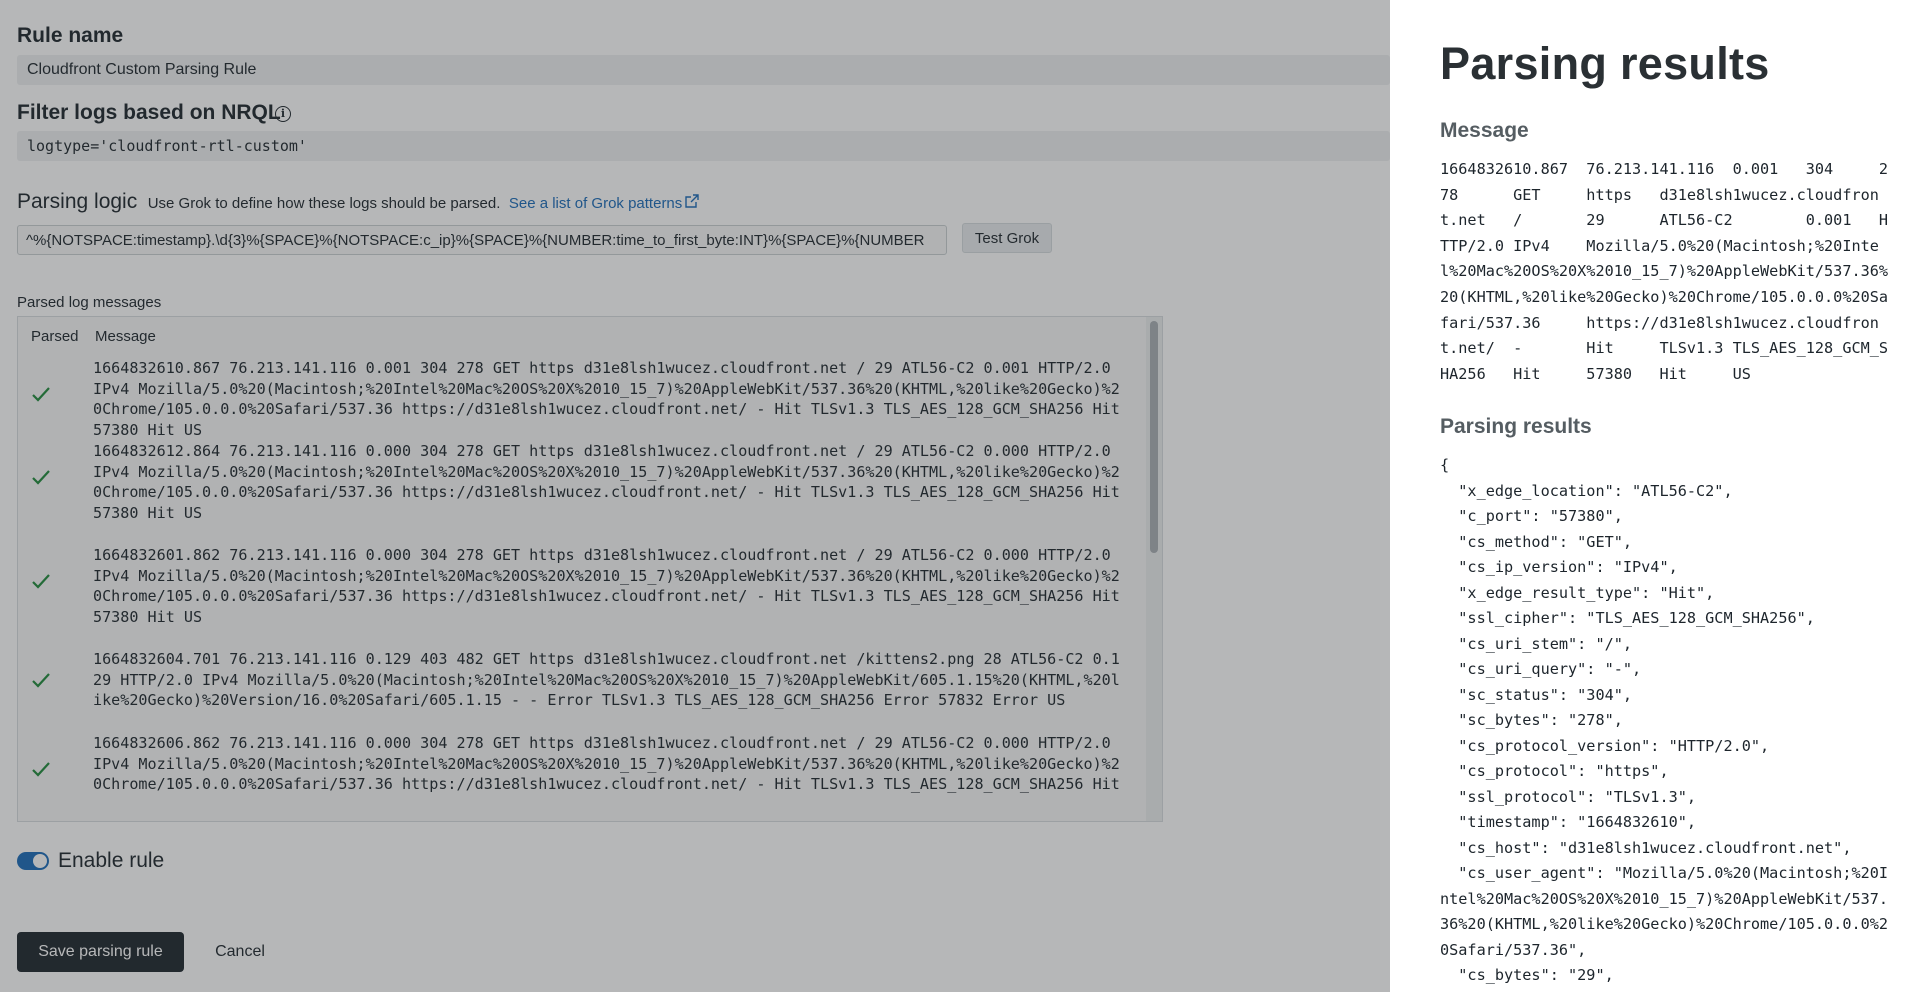 The width and height of the screenshot is (1920, 992). What do you see at coordinates (1605, 63) in the screenshot?
I see `panel-title: Parsing results` at bounding box center [1605, 63].